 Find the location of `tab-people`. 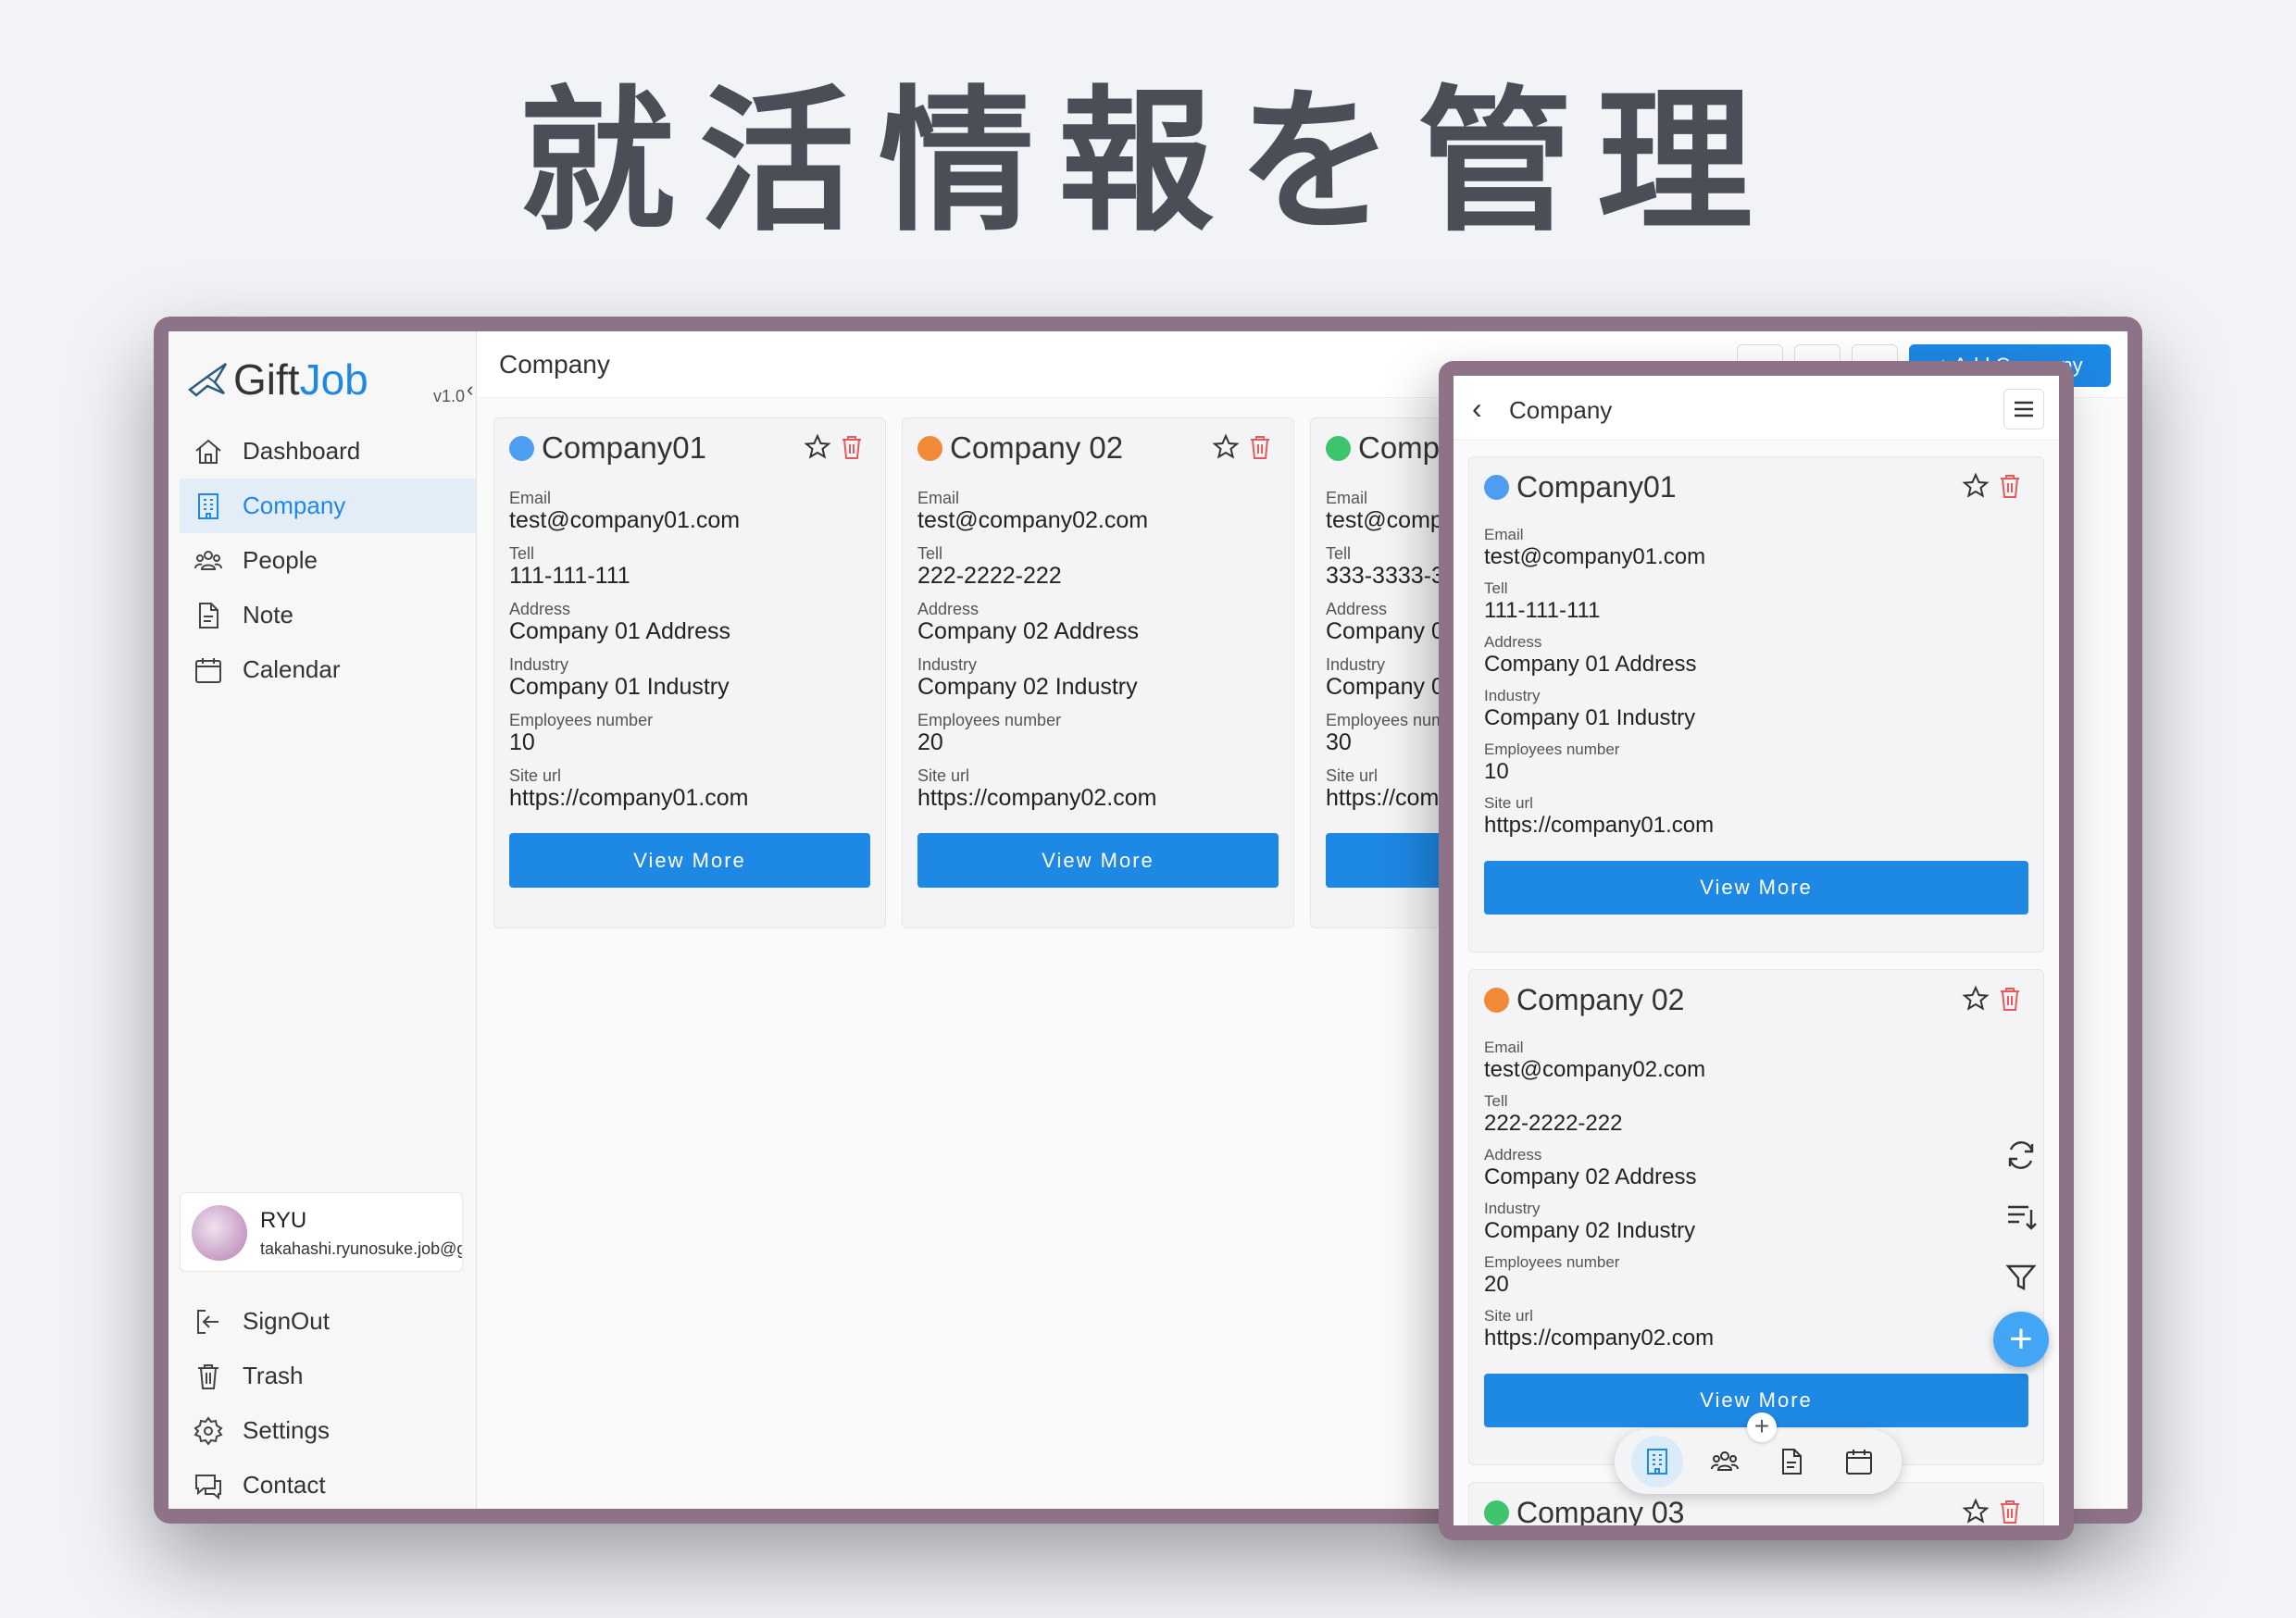

tab-people is located at coordinates (1725, 1461).